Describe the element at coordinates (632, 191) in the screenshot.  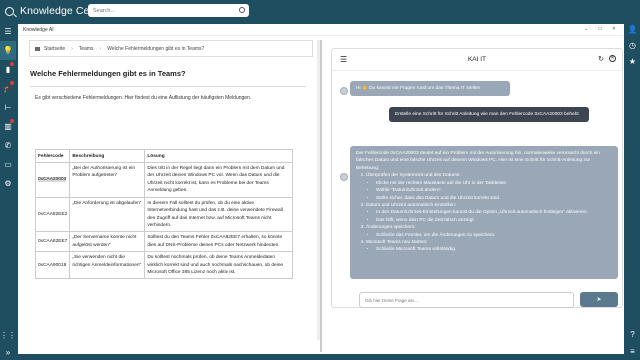
I see `right-sidebar: 👤 ◷ ★ ? ≡` at that location.